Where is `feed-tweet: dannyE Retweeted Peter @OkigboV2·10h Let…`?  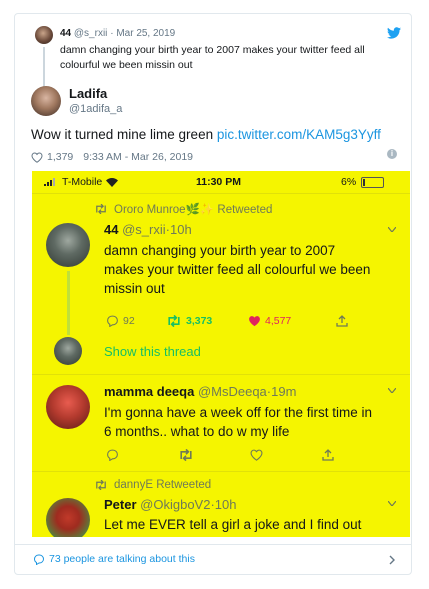 feed-tweet: dannyE Retweeted Peter @OkigboV2·10h Let… is located at coordinates (221, 504).